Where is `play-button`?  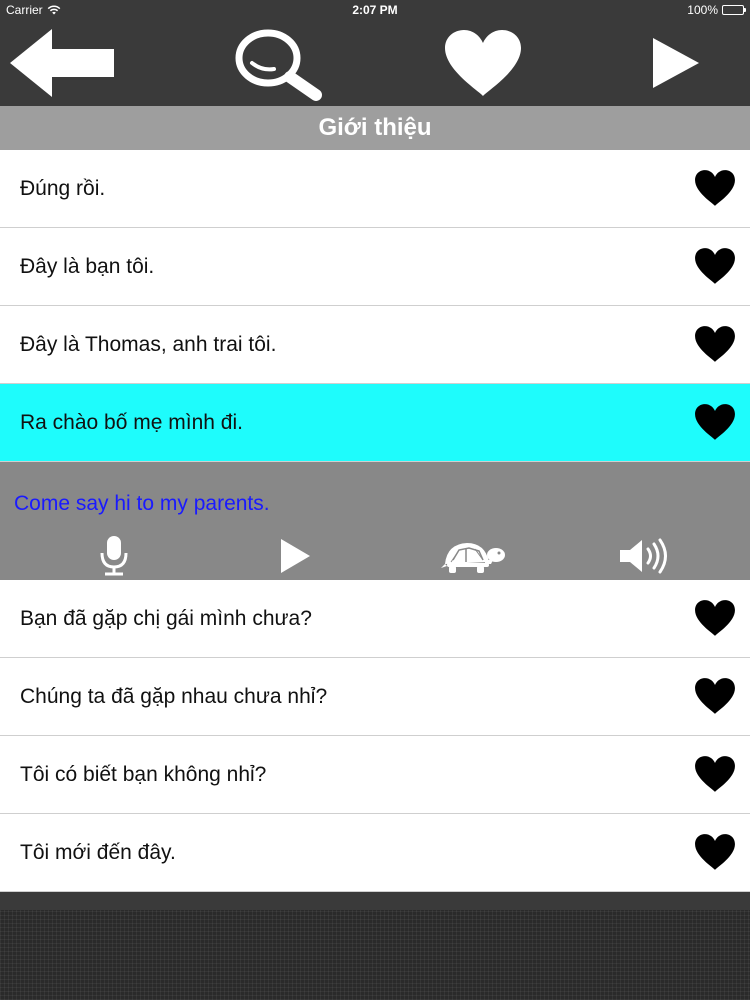
play-button is located at coordinates (675, 63).